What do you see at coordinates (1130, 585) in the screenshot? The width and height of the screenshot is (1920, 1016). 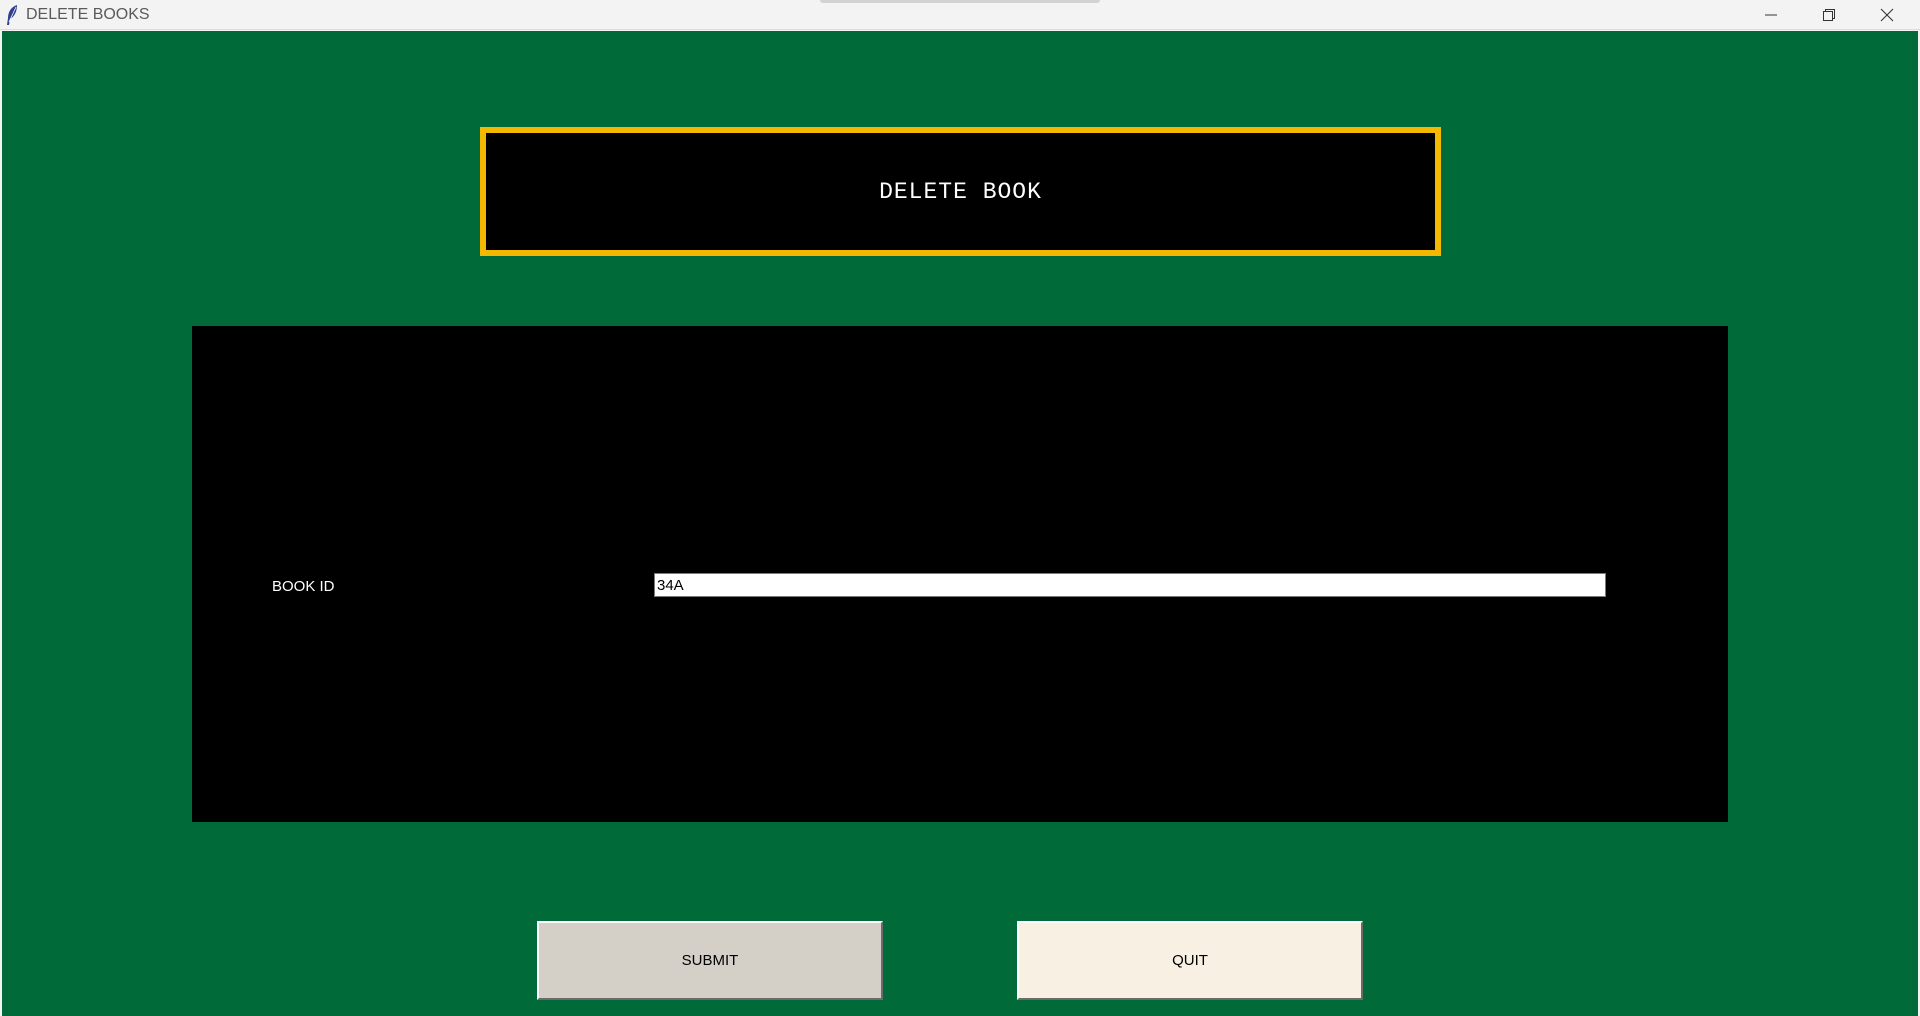 I see `book-id-input` at bounding box center [1130, 585].